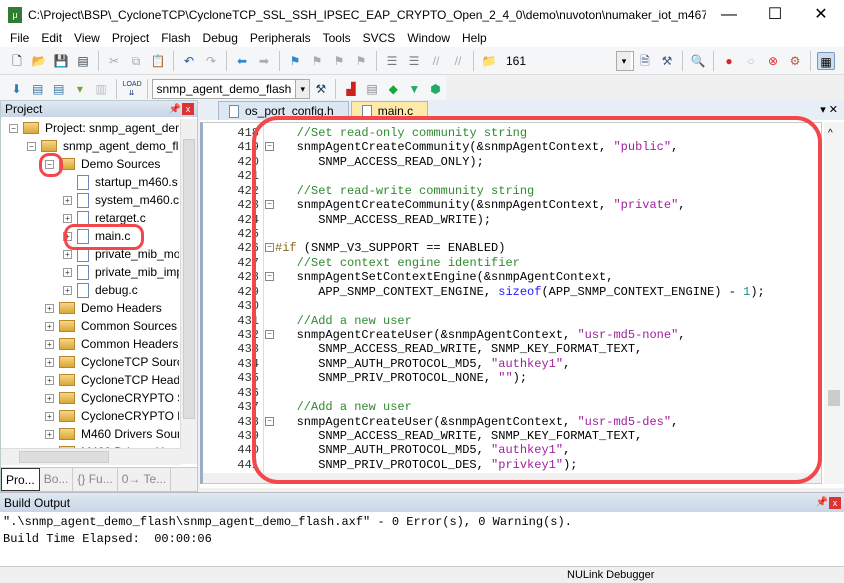 This screenshot has width=844, height=583. I want to click on open-file-icon: 📂, so click(39, 61).